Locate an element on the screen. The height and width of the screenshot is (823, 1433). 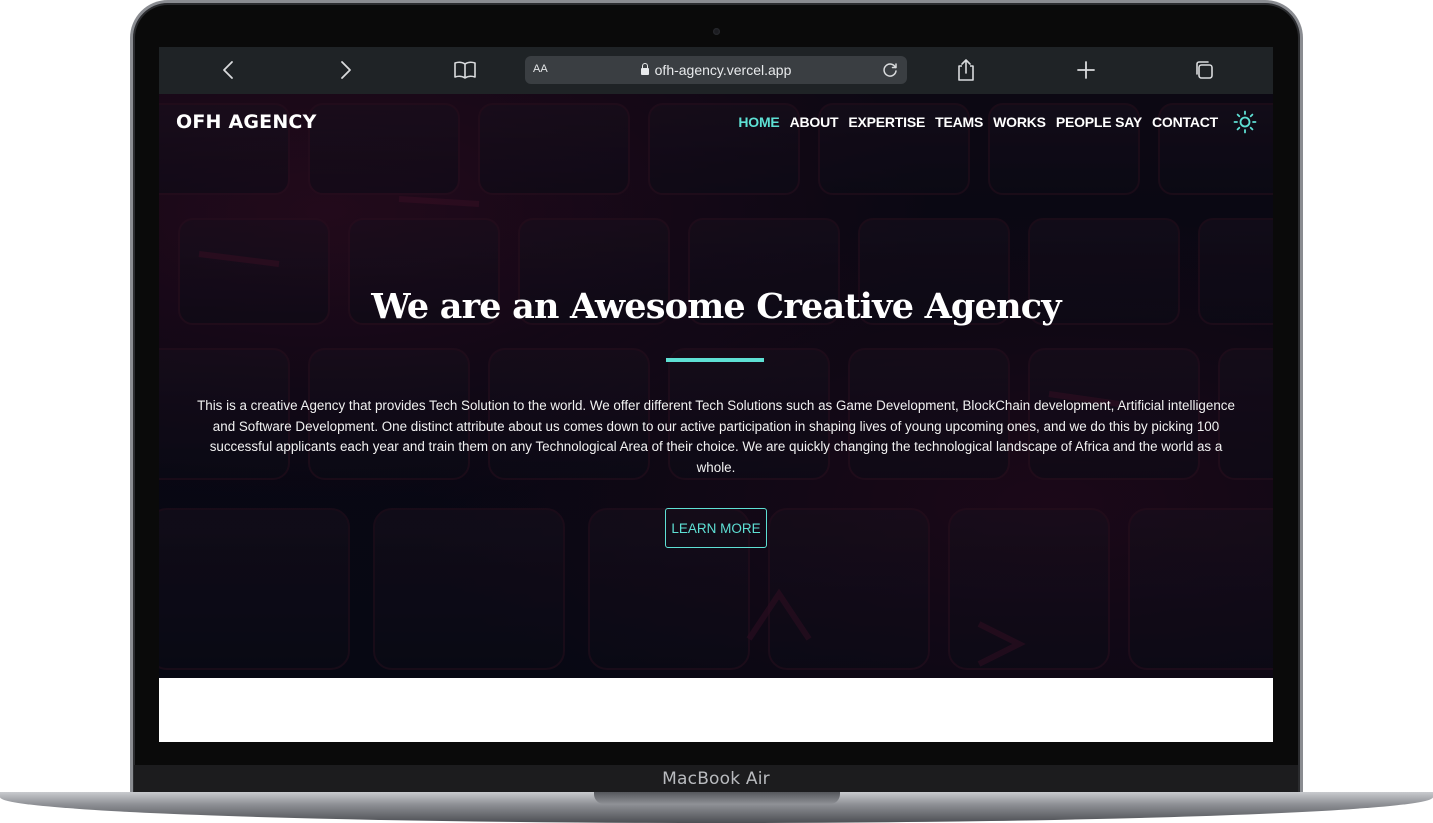
device-label: MacBook Air is located at coordinates (716, 779).